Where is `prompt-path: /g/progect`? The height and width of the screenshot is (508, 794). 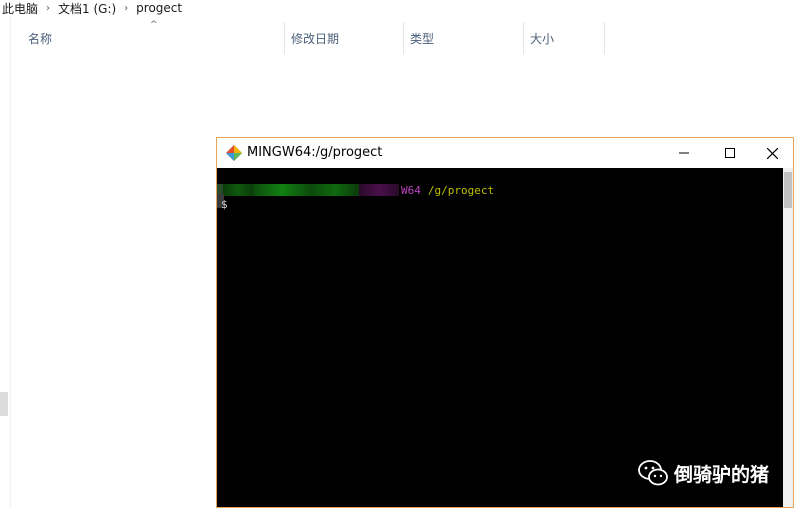
prompt-path: /g/progect is located at coordinates (461, 190).